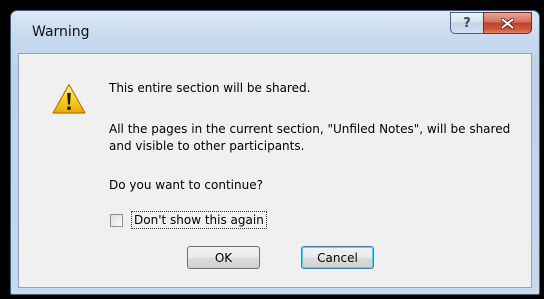 This screenshot has height=299, width=544. Describe the element at coordinates (186, 185) in the screenshot. I see `confirm-question: Do you want to continue?` at that location.